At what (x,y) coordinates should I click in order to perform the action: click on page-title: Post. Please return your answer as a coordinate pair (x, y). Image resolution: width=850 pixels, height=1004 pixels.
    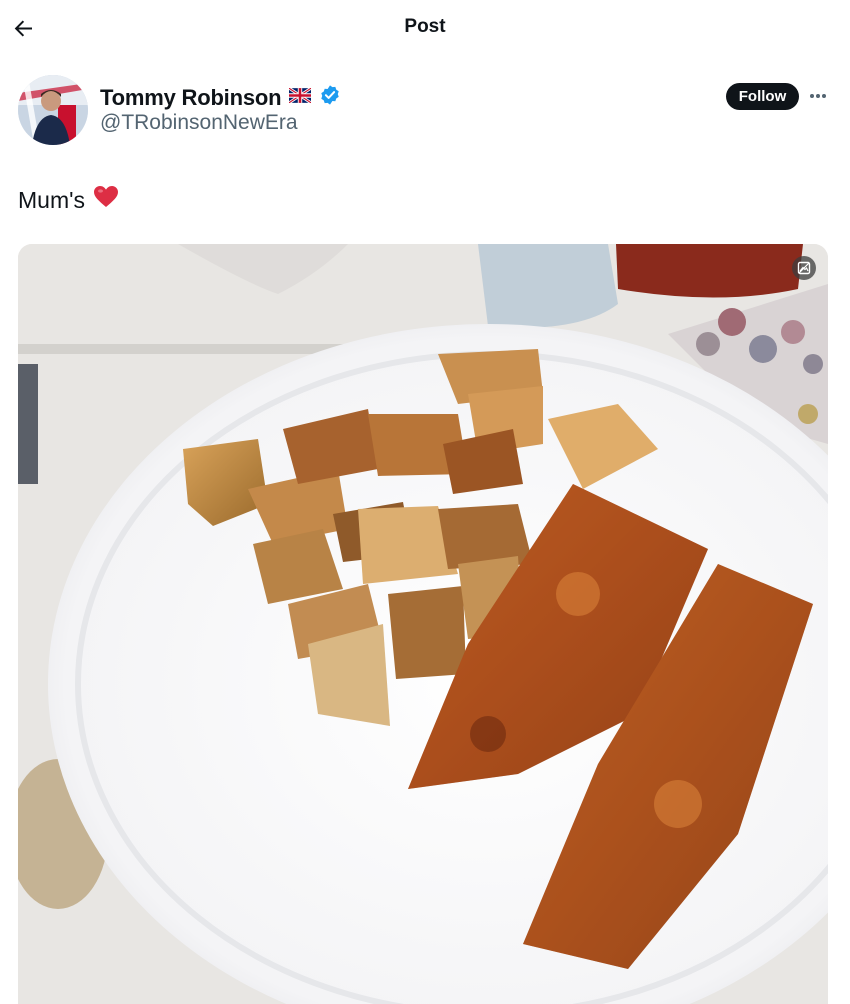
    Looking at the image, I should click on (425, 26).